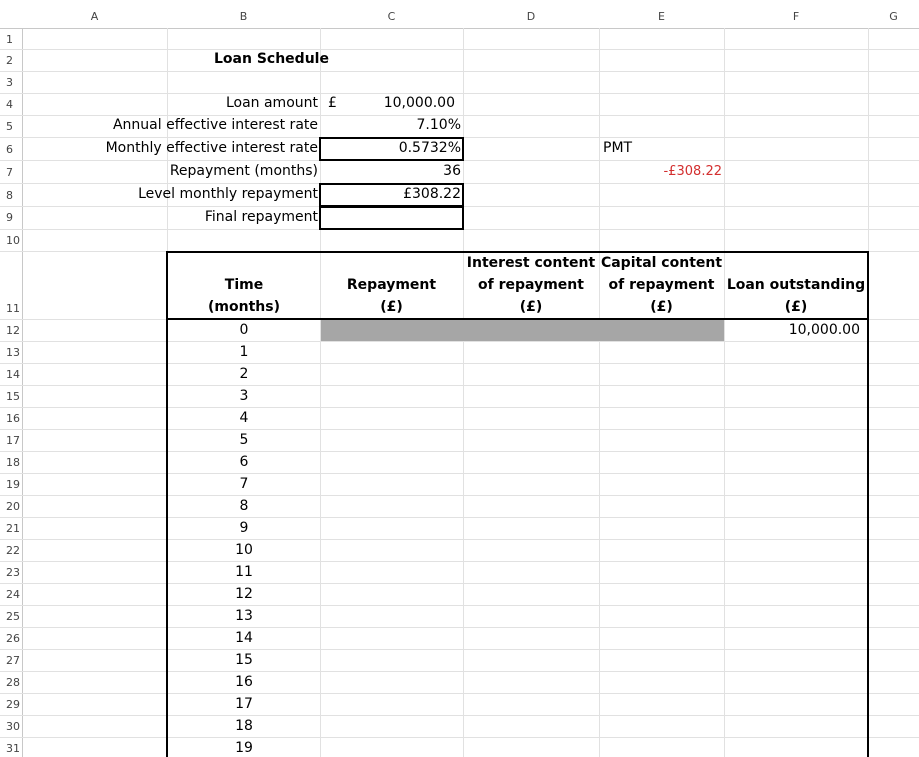 This screenshot has width=919, height=757. I want to click on row-header: 28, so click(11, 682).